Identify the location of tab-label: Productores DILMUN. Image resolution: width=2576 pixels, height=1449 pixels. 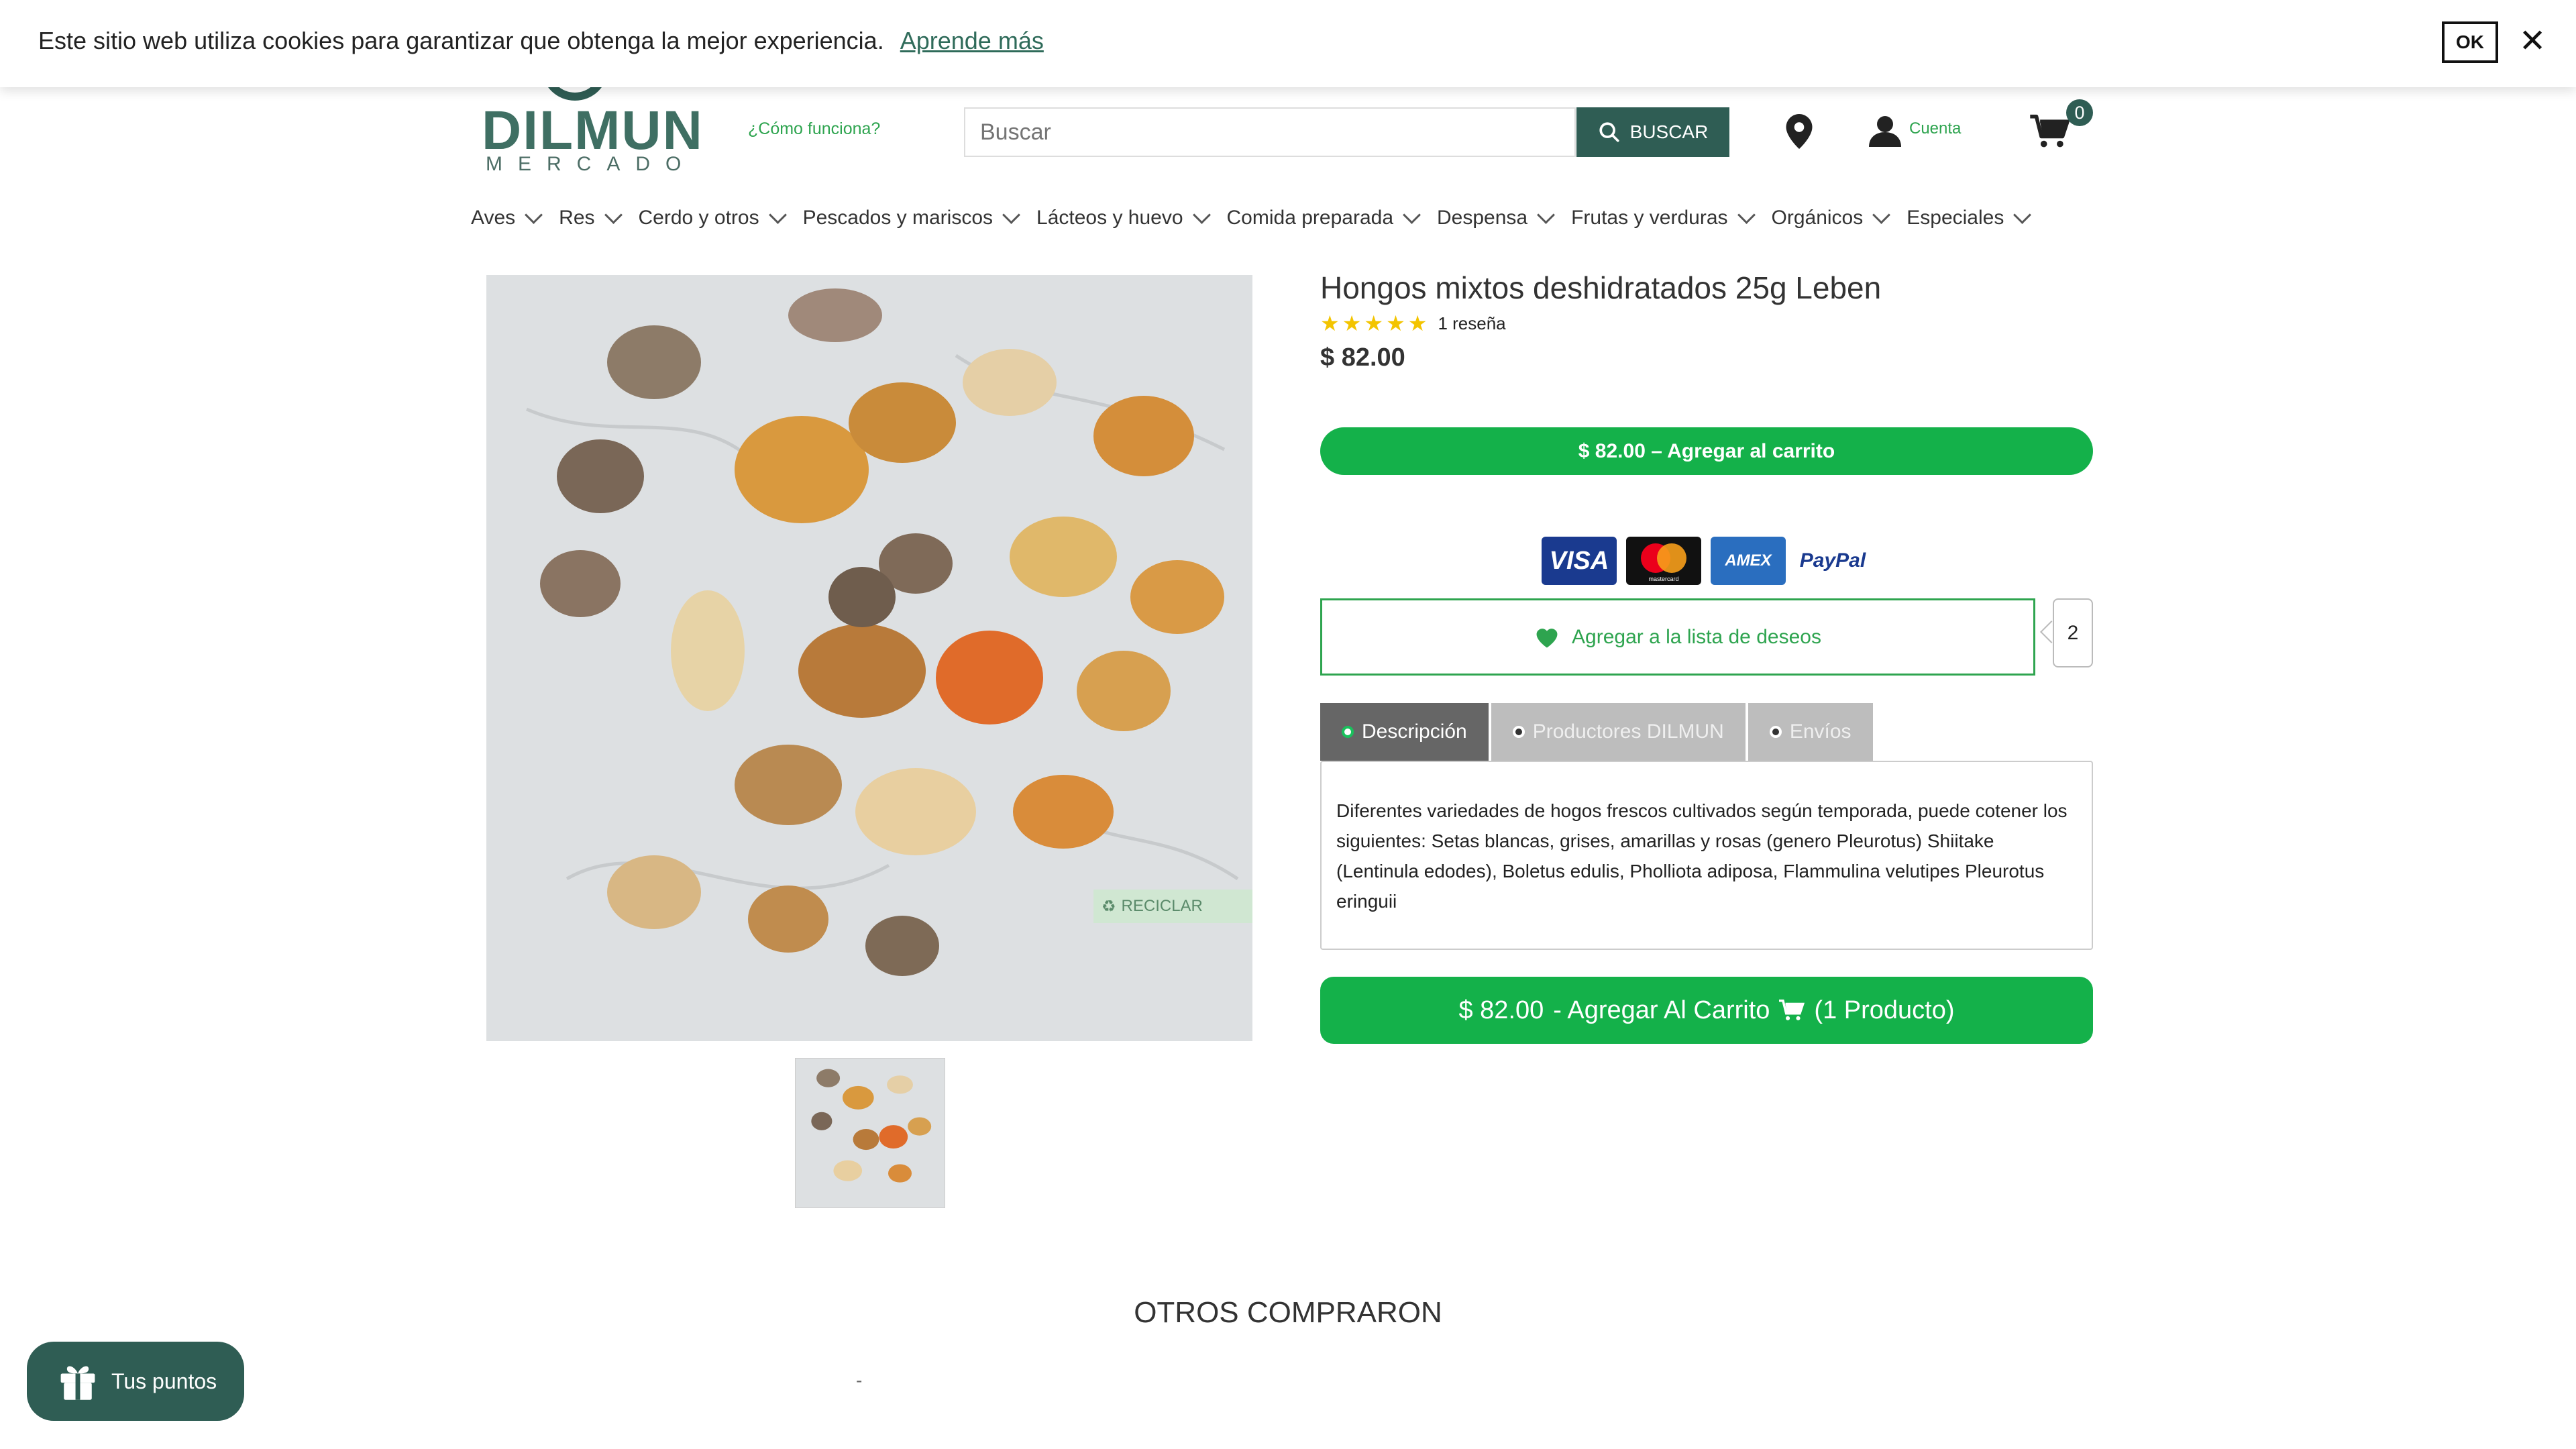
(1628, 731).